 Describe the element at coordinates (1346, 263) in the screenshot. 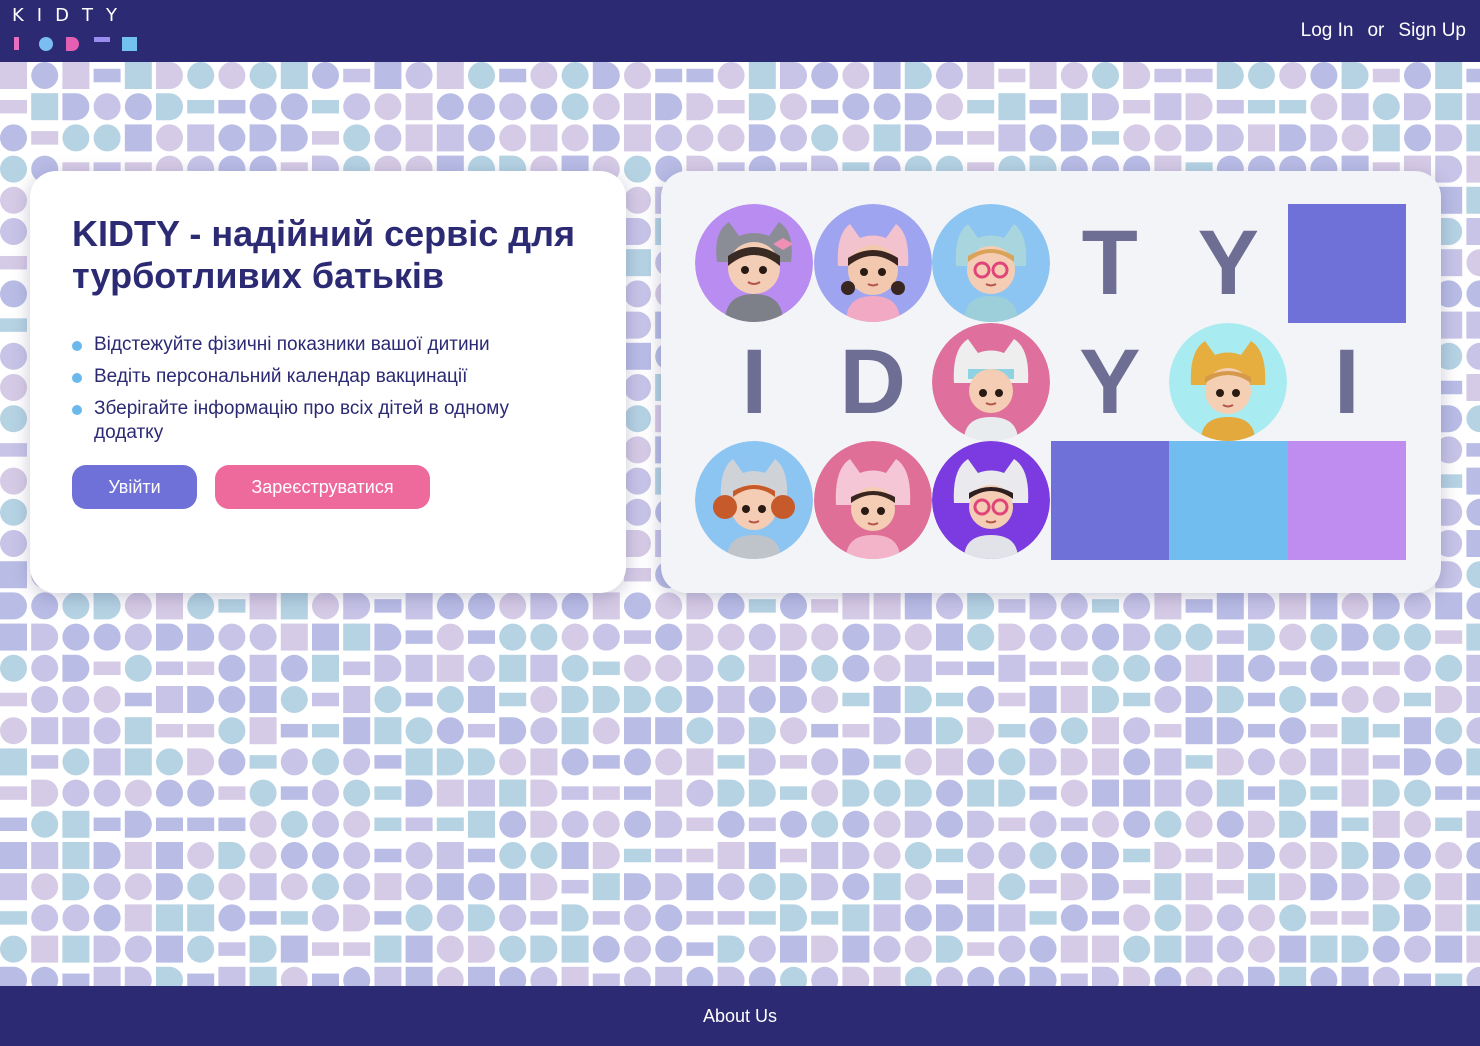

I see `collage-cell` at that location.